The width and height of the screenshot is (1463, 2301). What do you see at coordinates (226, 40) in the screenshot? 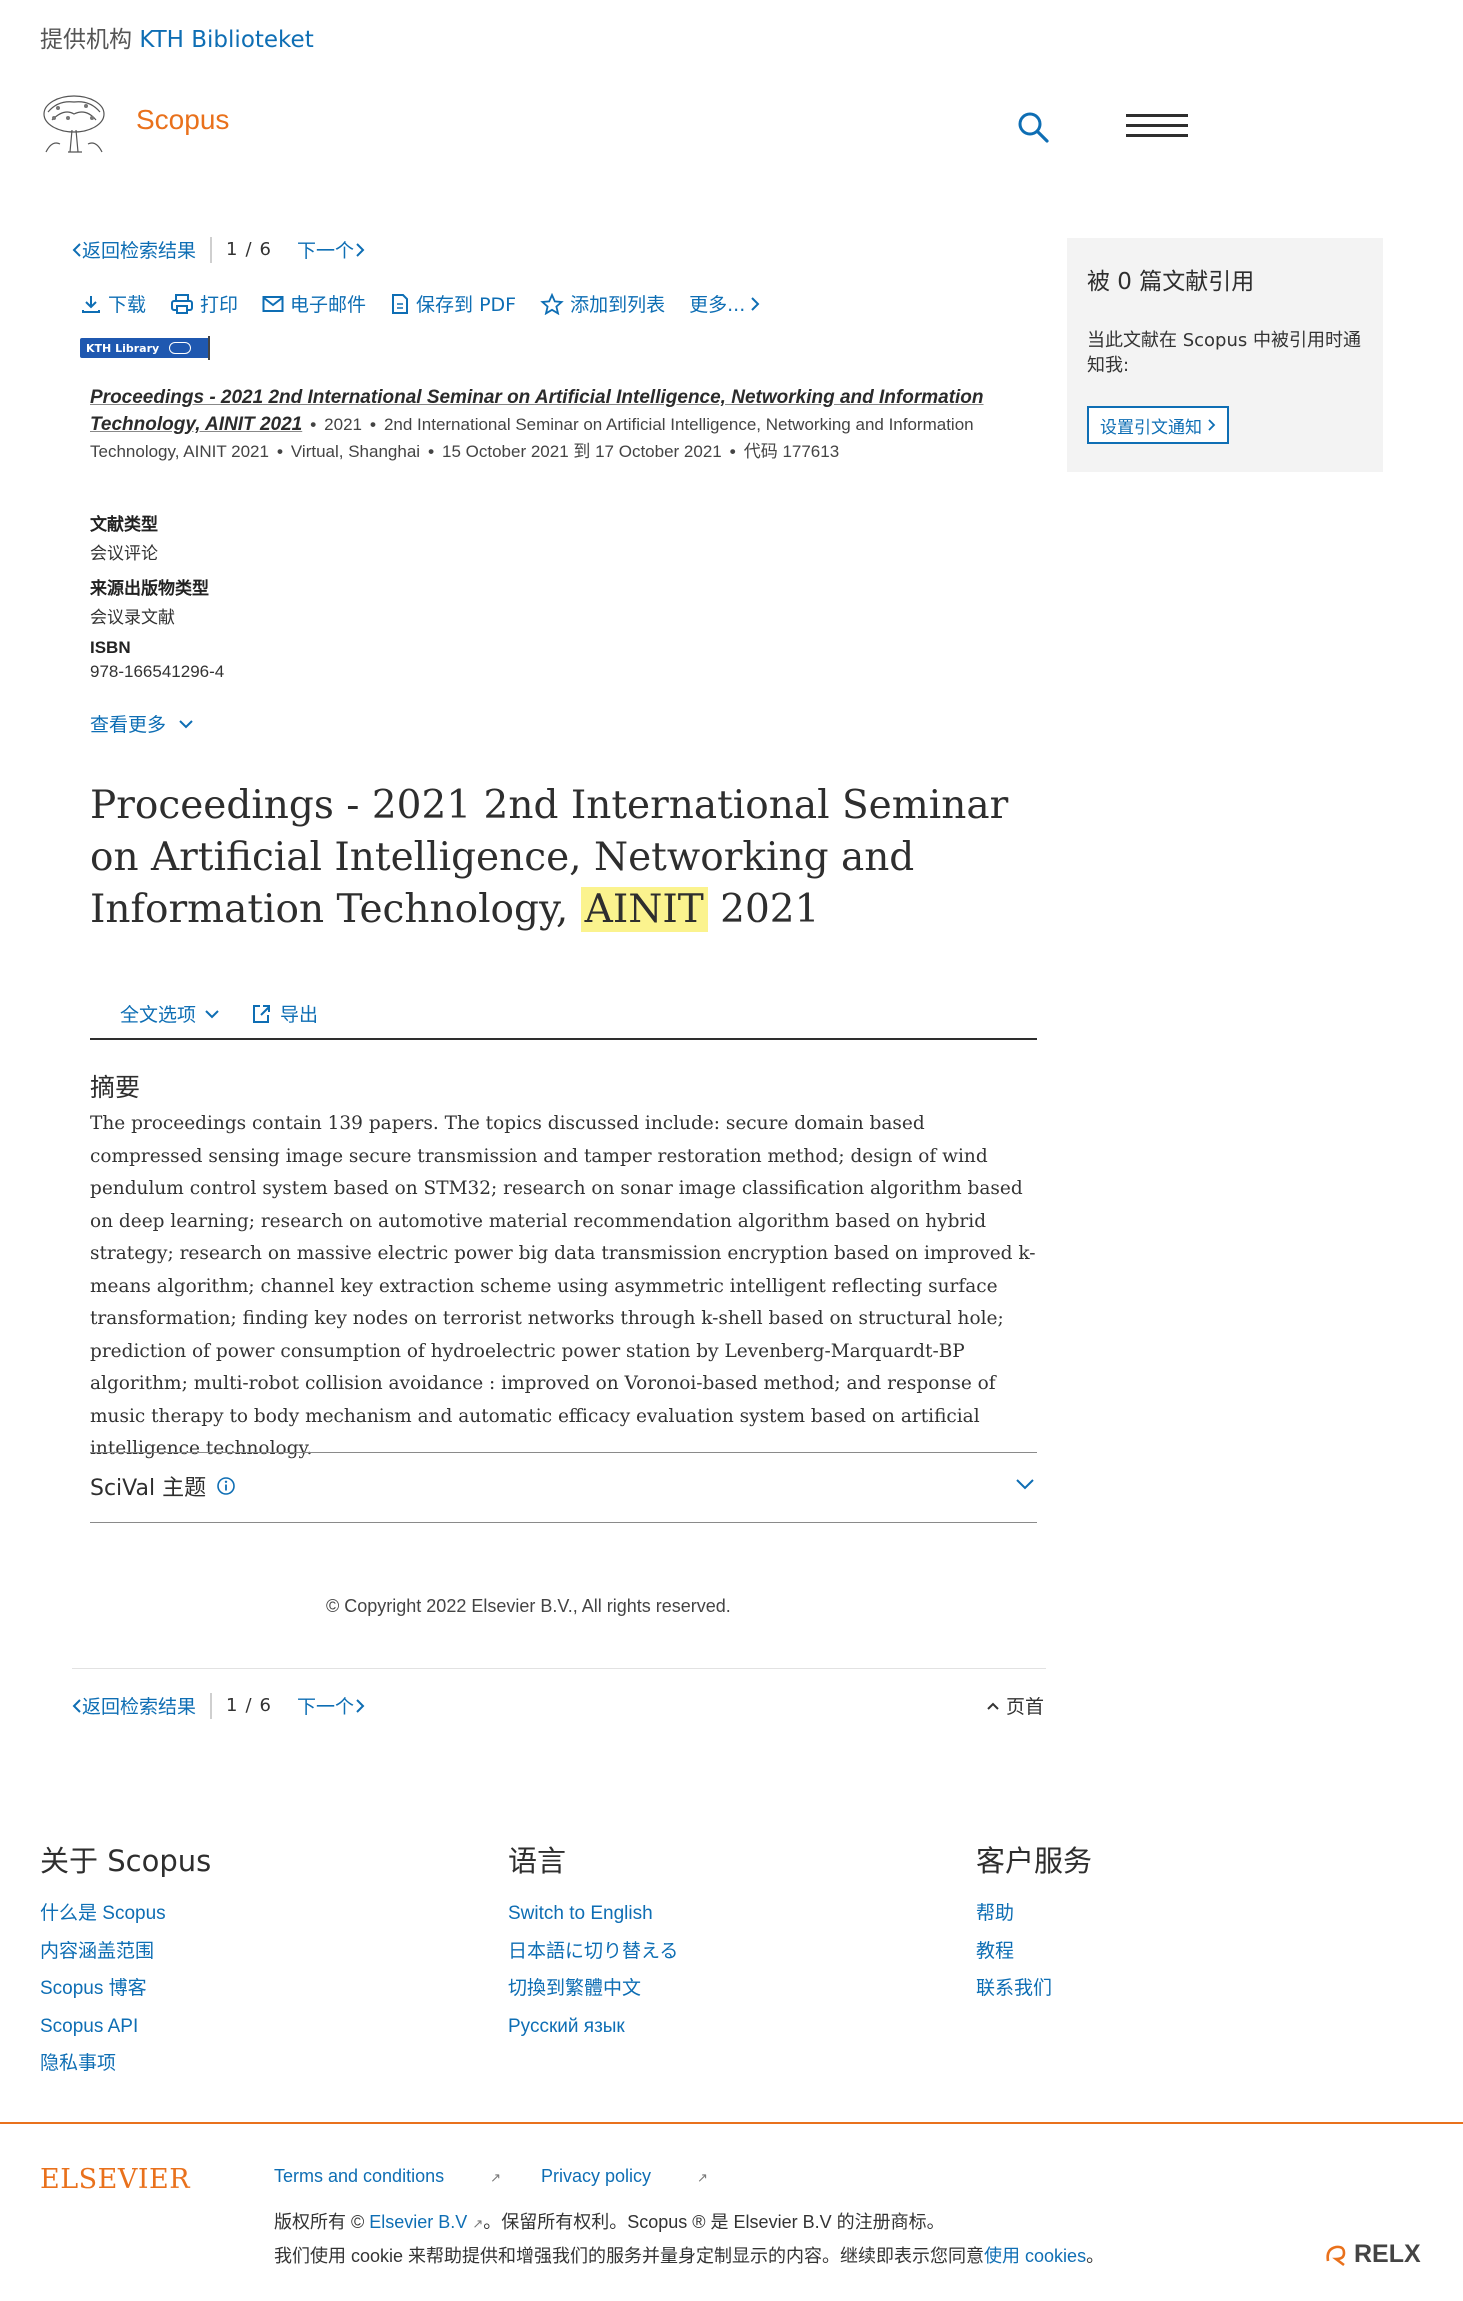
I see `institution-link: KTH Biblioteket` at bounding box center [226, 40].